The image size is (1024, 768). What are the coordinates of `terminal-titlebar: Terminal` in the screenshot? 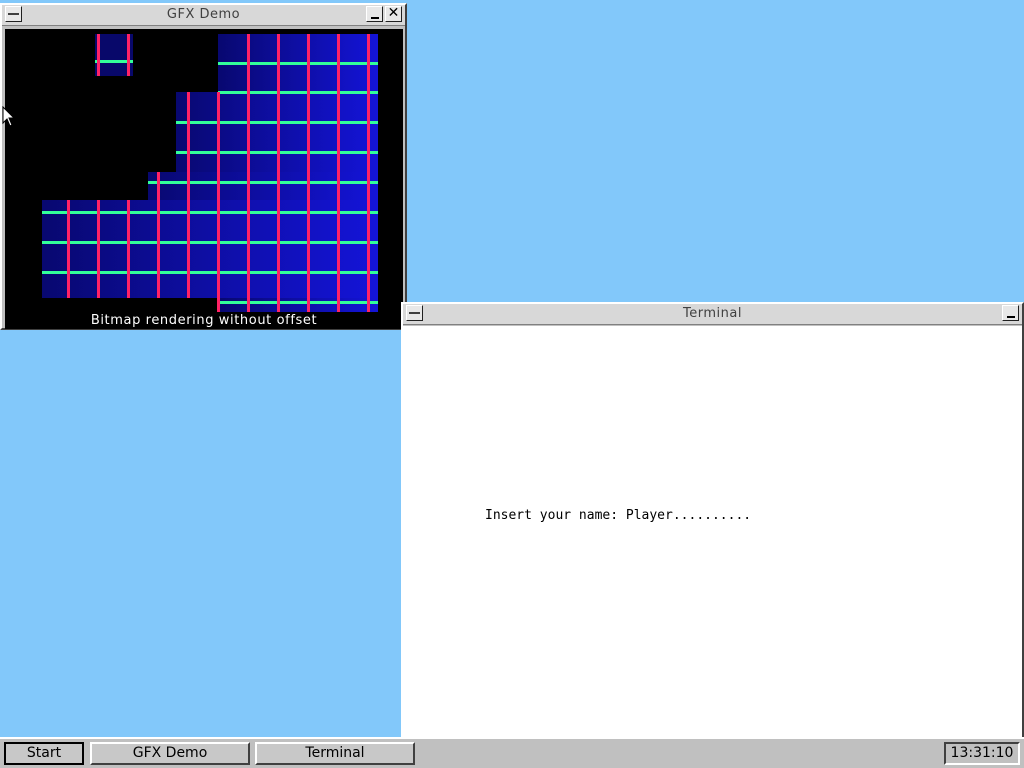 It's located at (712, 314).